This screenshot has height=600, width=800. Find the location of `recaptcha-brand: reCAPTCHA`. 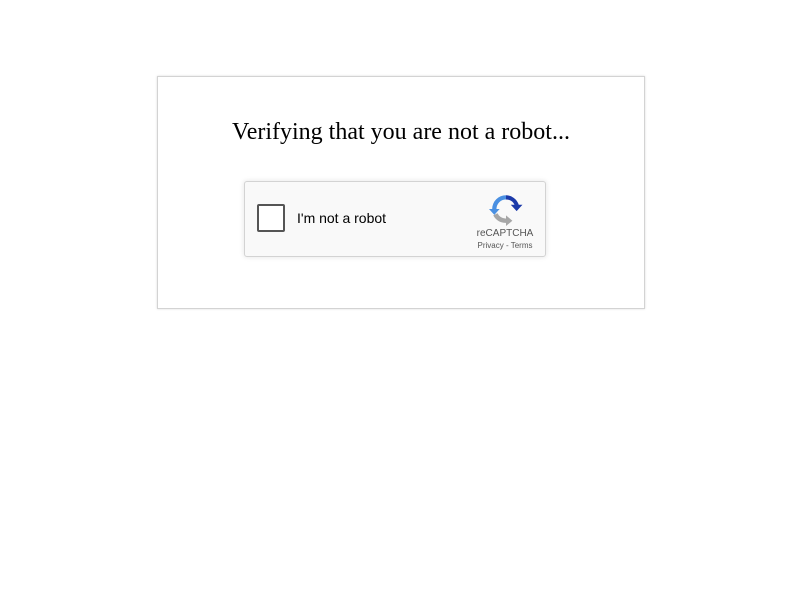

recaptcha-brand: reCAPTCHA is located at coordinates (505, 233).